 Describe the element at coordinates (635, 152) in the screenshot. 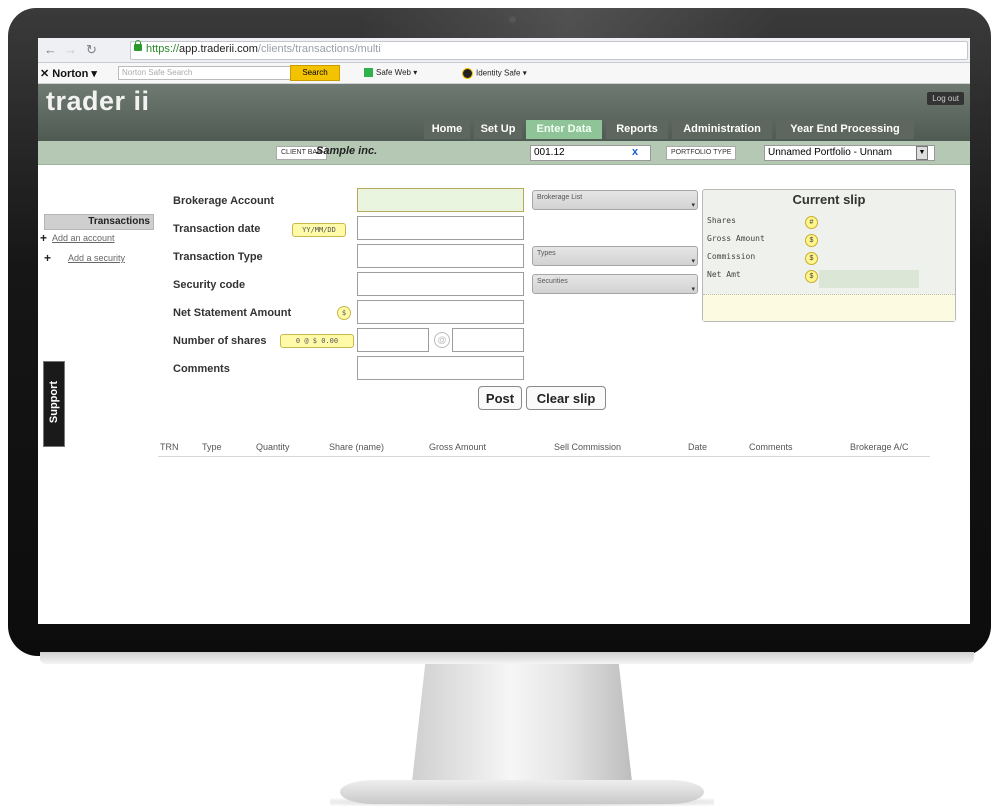

I see `clear-code-icon: x` at that location.